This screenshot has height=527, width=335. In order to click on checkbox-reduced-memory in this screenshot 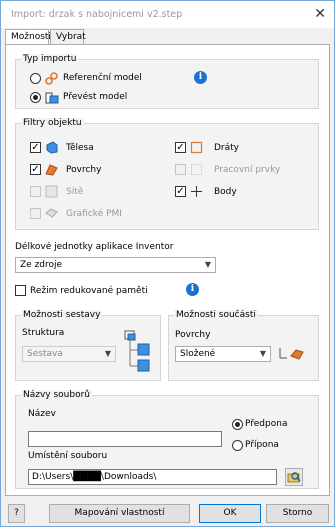, I will do `click(20, 290)`.